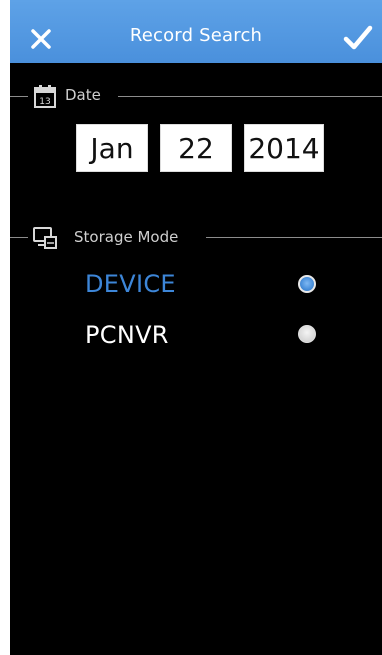 The image size is (382, 655). I want to click on storage-divider-left, so click(19, 237).